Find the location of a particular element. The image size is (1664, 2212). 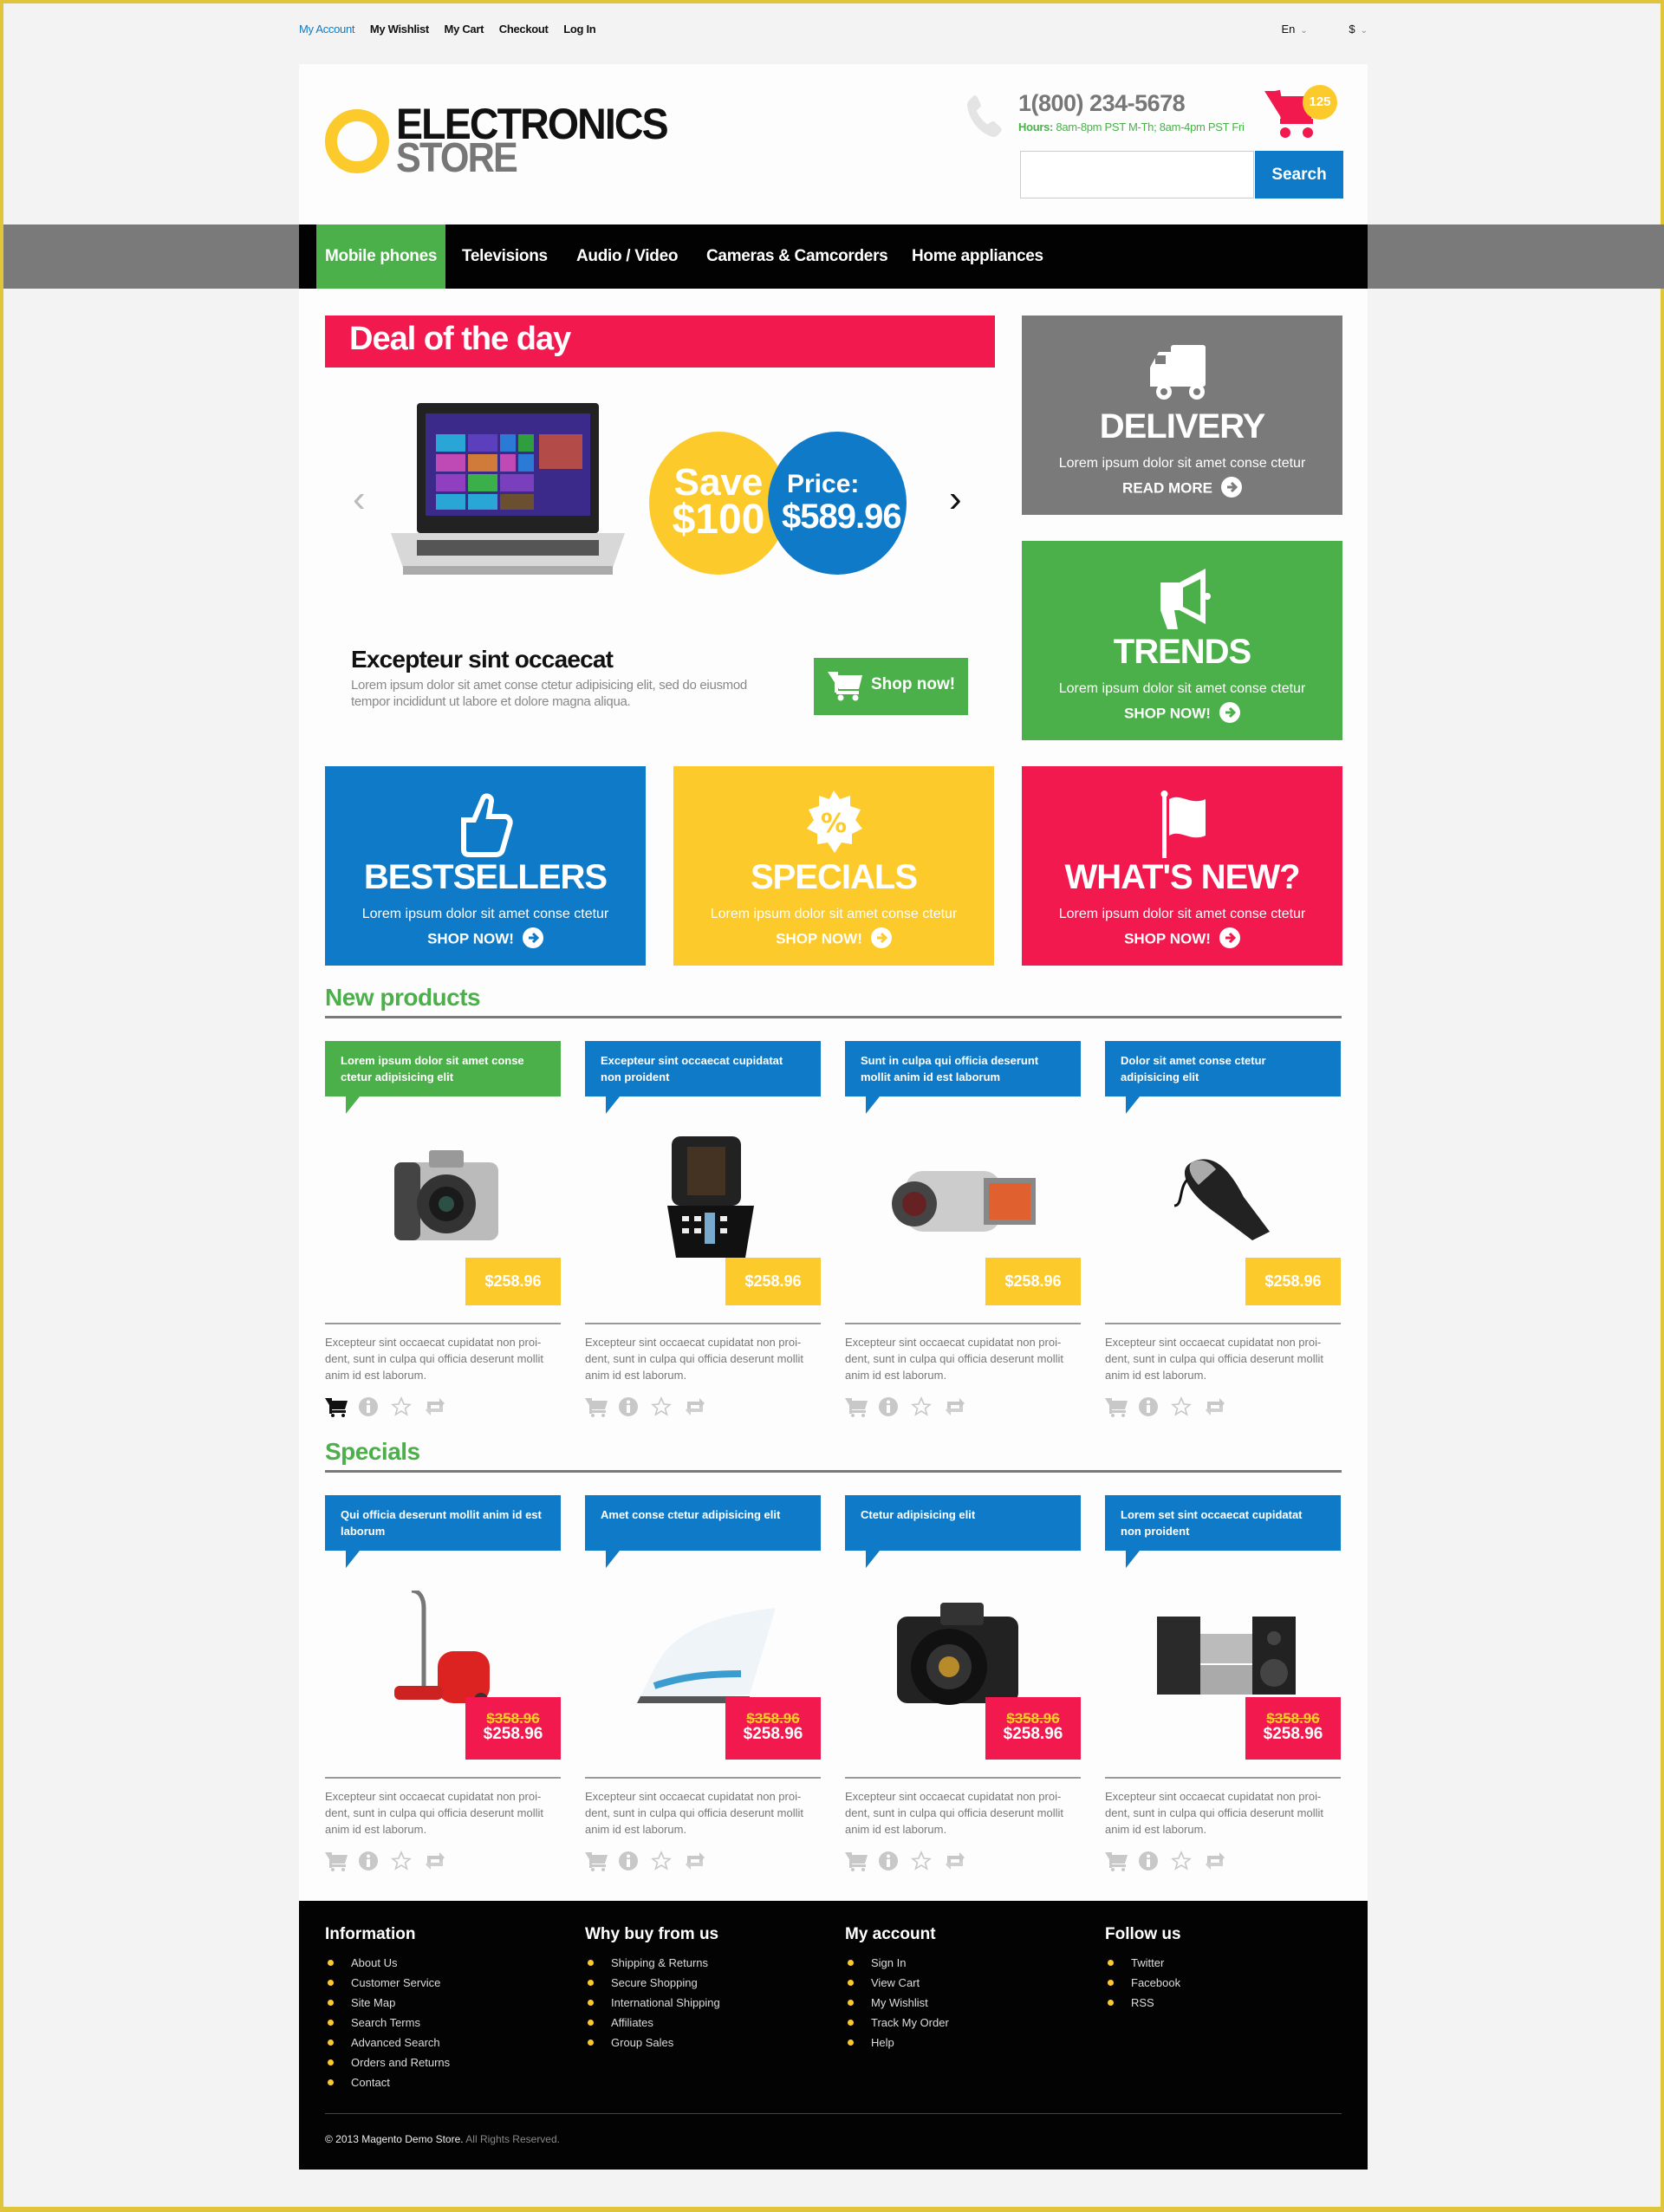

footer-link: Affiliates is located at coordinates (652, 2026).